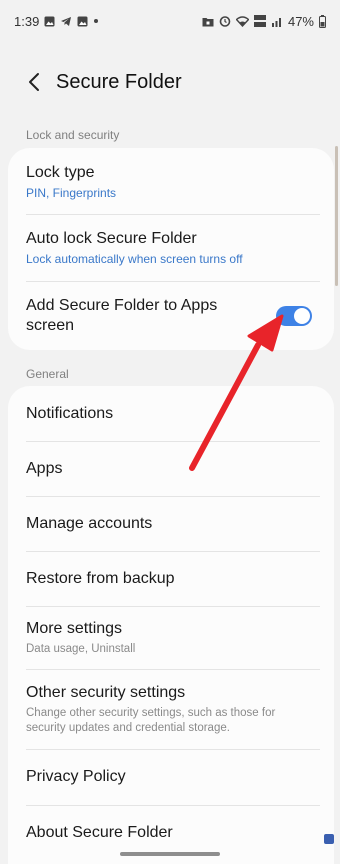 The height and width of the screenshot is (864, 340). Describe the element at coordinates (171, 523) in the screenshot. I see `manage-accounts-row: Manage accounts` at that location.